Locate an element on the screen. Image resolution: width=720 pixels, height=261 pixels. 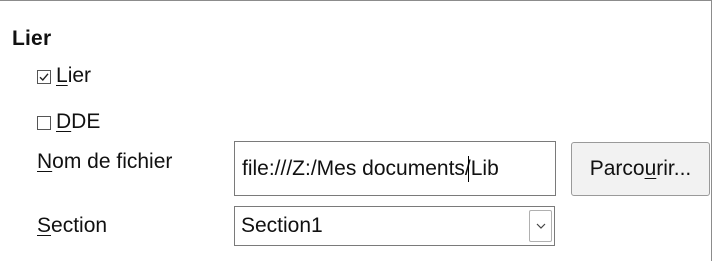
filename-label: Nom de fichier is located at coordinates (105, 161).